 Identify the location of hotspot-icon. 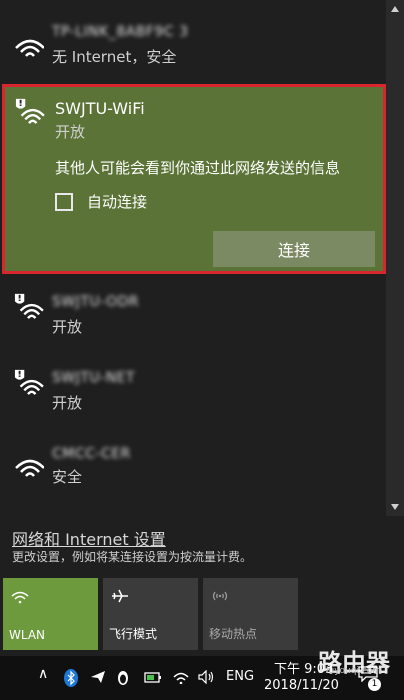
(220, 596).